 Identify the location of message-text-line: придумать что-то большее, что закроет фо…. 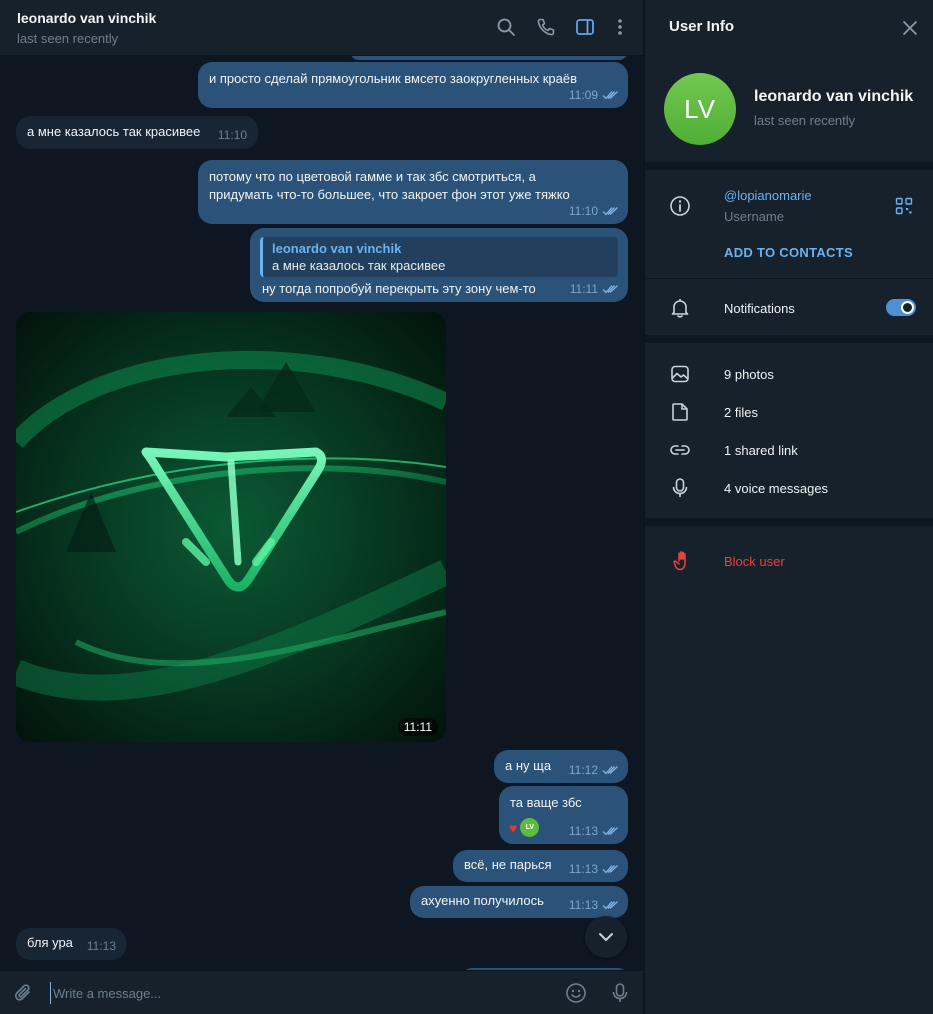
(389, 194).